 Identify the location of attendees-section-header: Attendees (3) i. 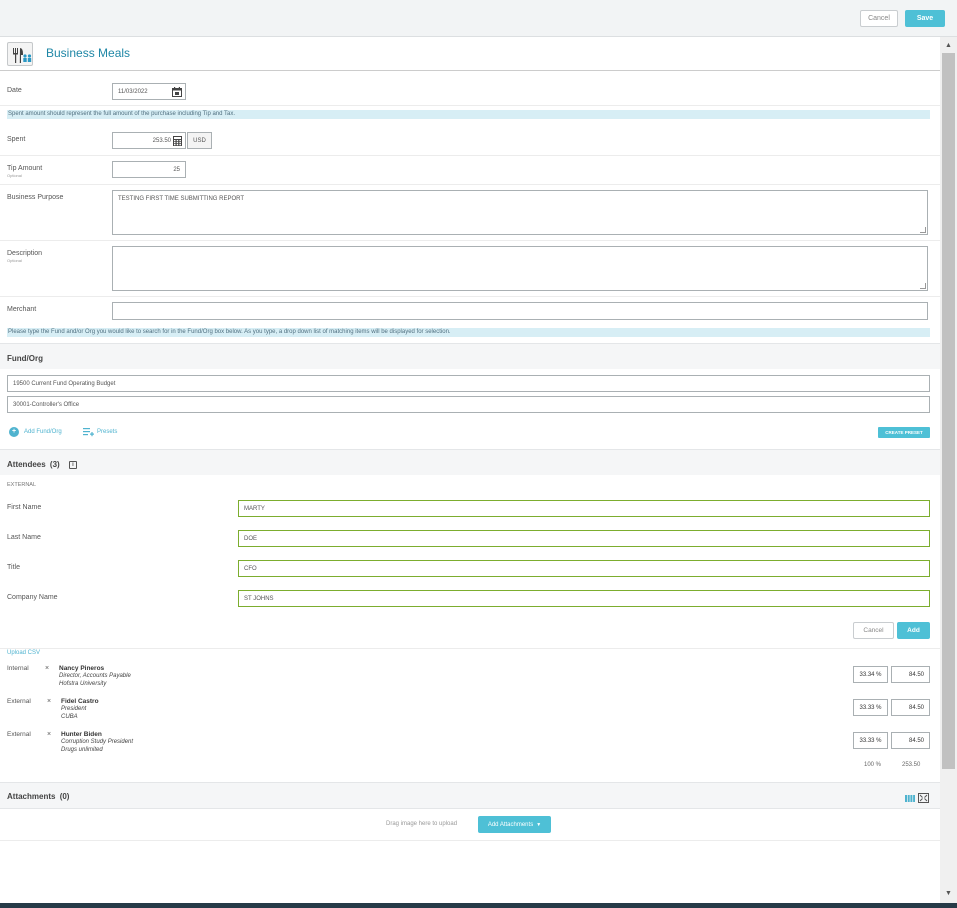
(470, 462).